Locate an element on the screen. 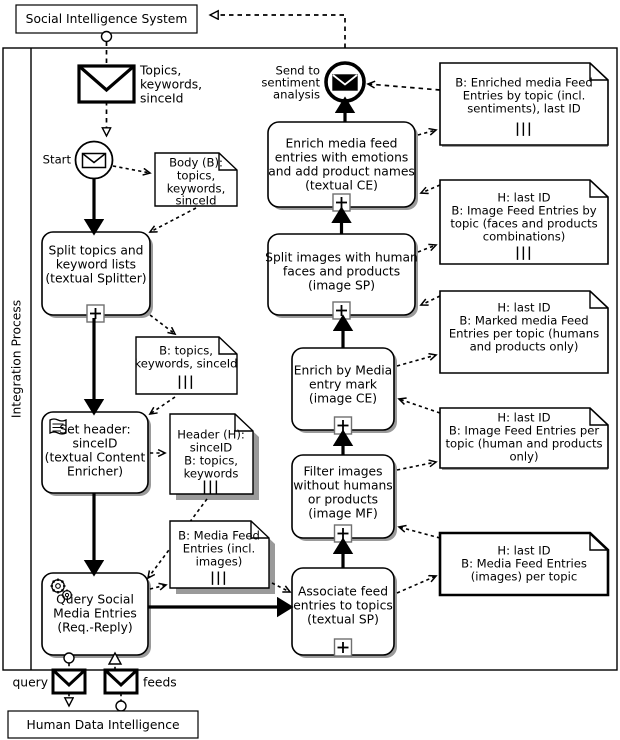 This screenshot has width=620, height=740. message-label-line-2: keywords, is located at coordinates (171, 85).